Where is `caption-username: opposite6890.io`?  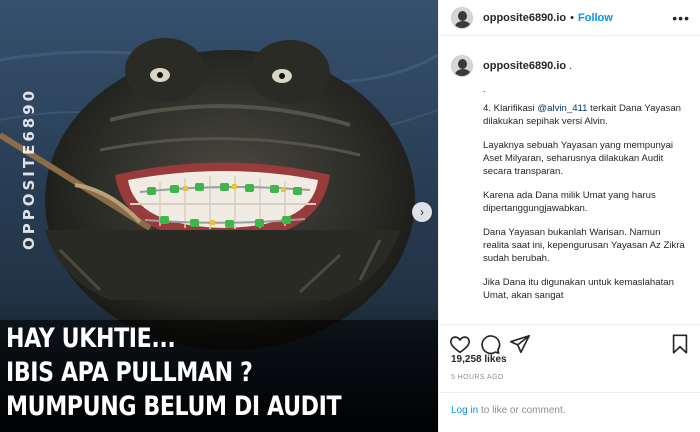 caption-username: opposite6890.io is located at coordinates (524, 66).